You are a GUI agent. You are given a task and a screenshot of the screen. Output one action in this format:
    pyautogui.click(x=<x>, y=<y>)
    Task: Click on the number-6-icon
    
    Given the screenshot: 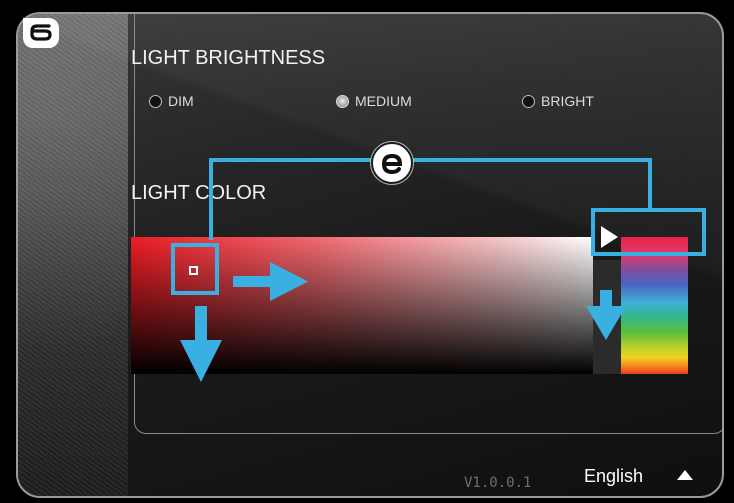 What is the action you would take?
    pyautogui.click(x=40, y=32)
    